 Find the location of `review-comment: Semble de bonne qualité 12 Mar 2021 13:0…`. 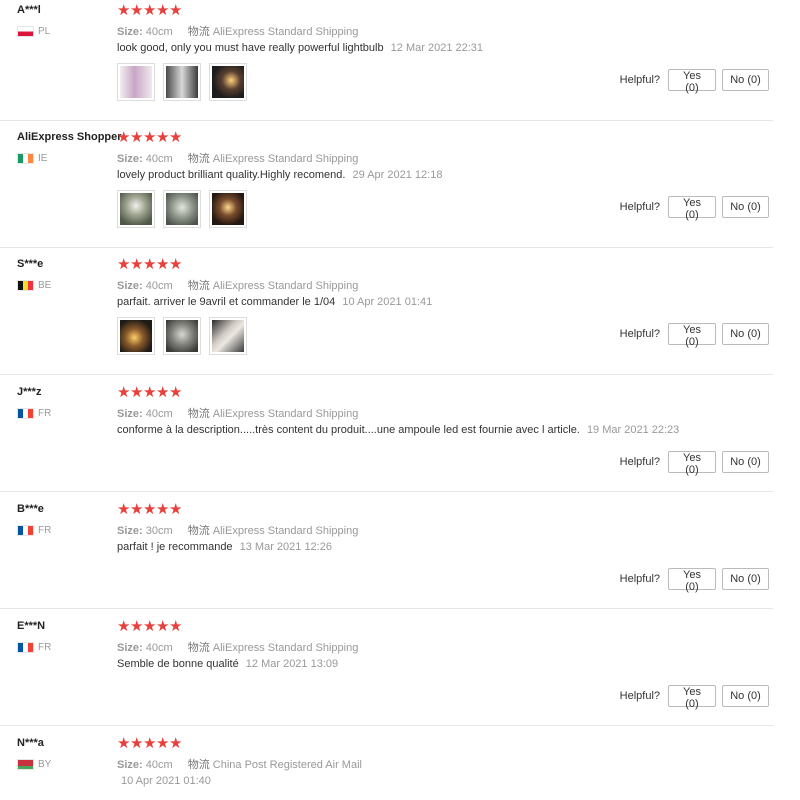

review-comment: Semble de bonne qualité 12 Mar 2021 13:0… is located at coordinates (227, 664).